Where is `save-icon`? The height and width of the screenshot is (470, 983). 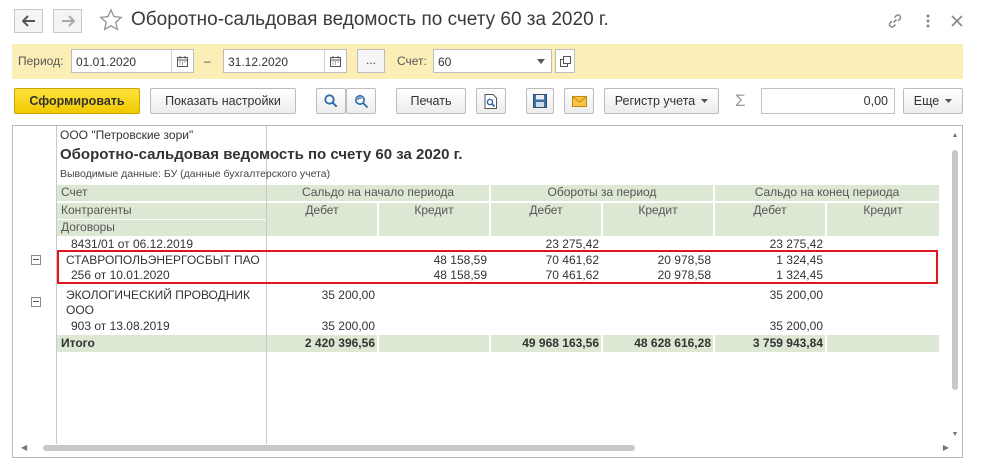
save-icon is located at coordinates (540, 101).